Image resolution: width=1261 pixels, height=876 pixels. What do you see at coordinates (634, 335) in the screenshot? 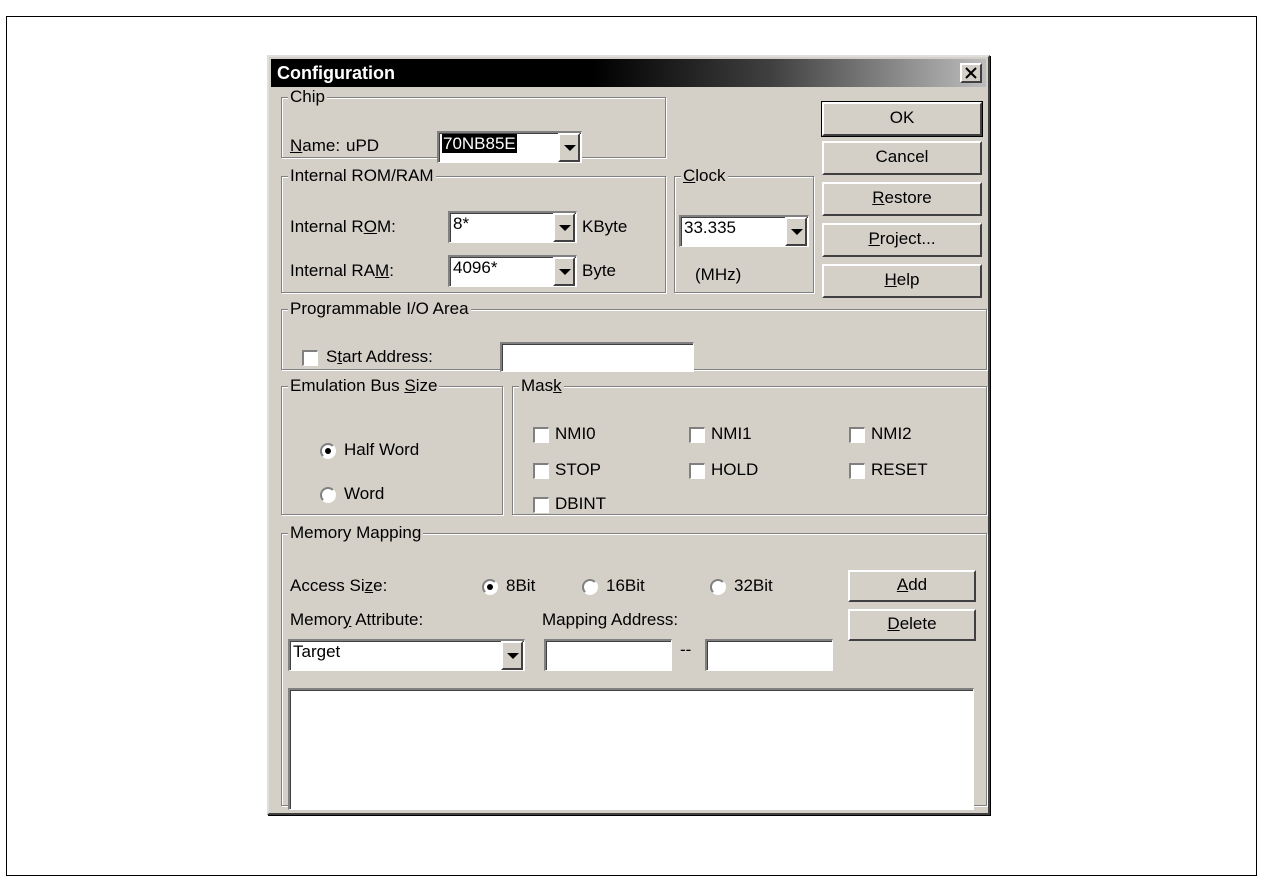
I see `programmable-io-group: Programmable I/O Area Start Address:` at bounding box center [634, 335].